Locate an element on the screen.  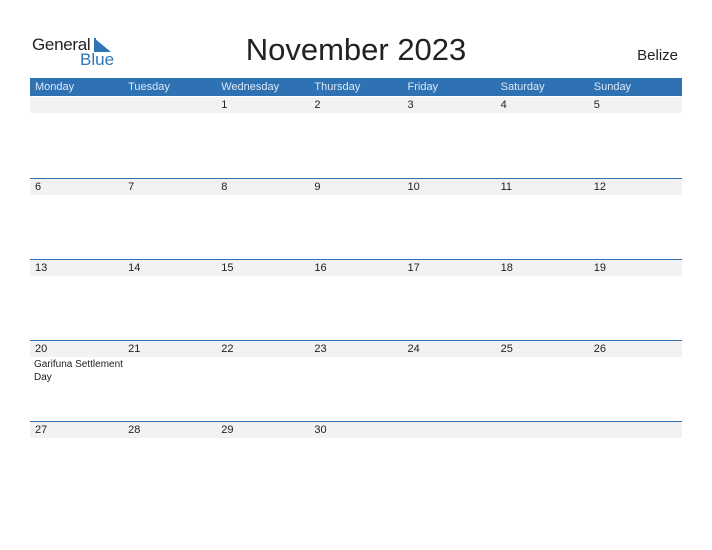
day-cell: 21 is located at coordinates (169, 349).